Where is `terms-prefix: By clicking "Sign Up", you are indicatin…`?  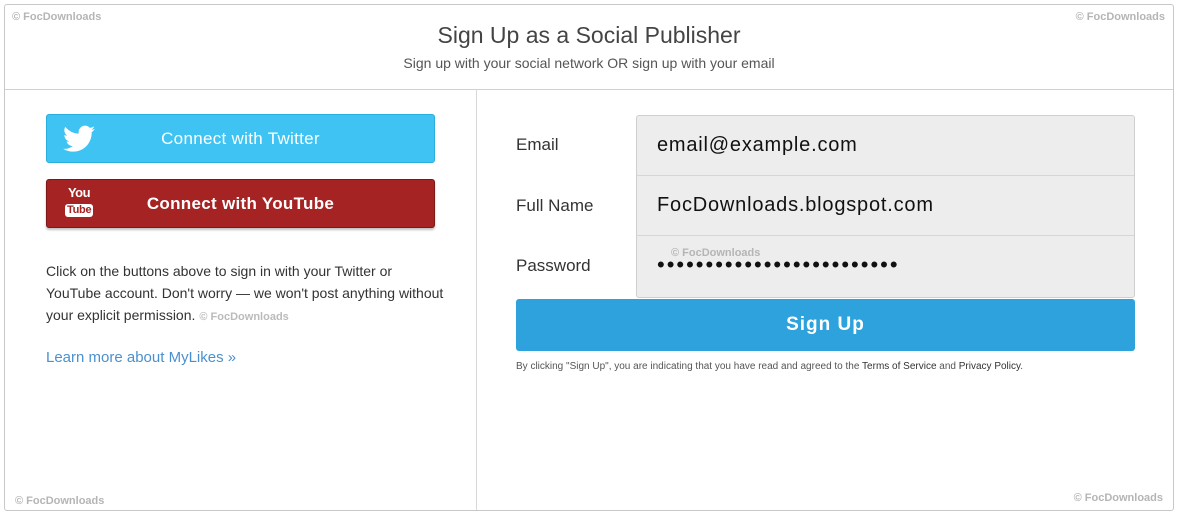
terms-prefix: By clicking "Sign Up", you are indicatin… is located at coordinates (688, 366).